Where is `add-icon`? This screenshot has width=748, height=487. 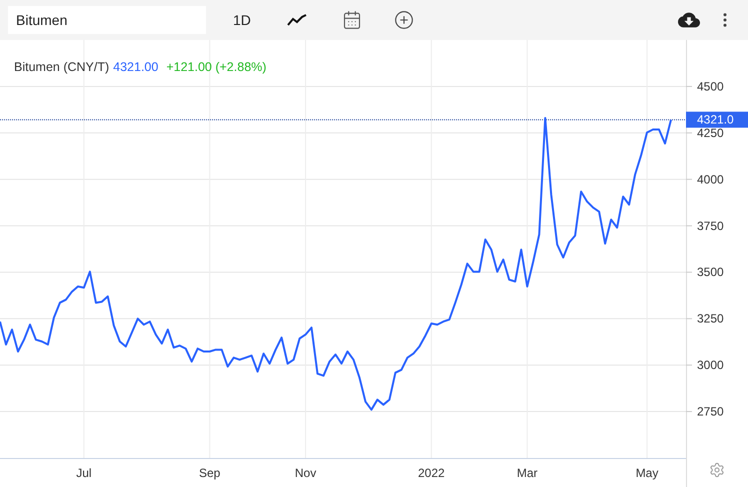 add-icon is located at coordinates (404, 20).